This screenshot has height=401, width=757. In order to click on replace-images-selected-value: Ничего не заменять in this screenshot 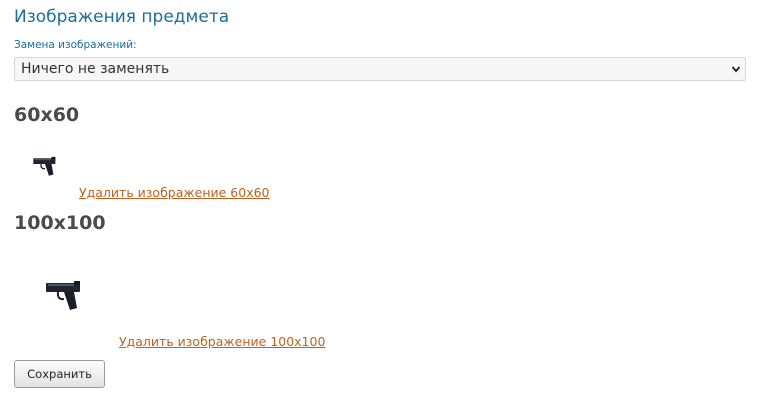, I will do `click(95, 69)`.